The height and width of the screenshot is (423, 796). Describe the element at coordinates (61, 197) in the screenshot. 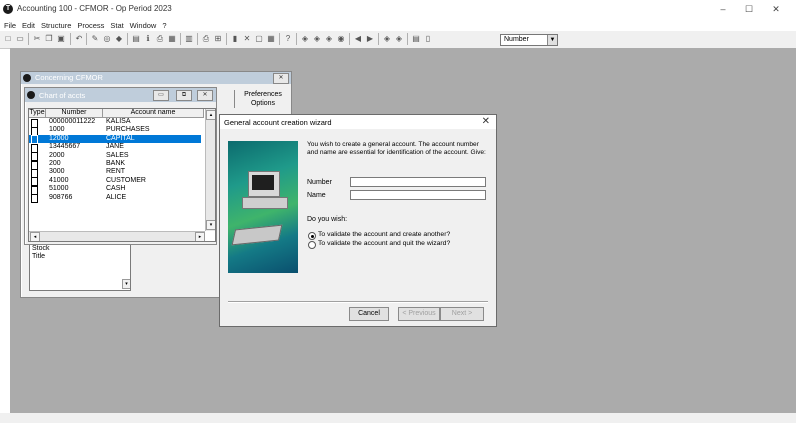

I see `account-number: 908766` at that location.